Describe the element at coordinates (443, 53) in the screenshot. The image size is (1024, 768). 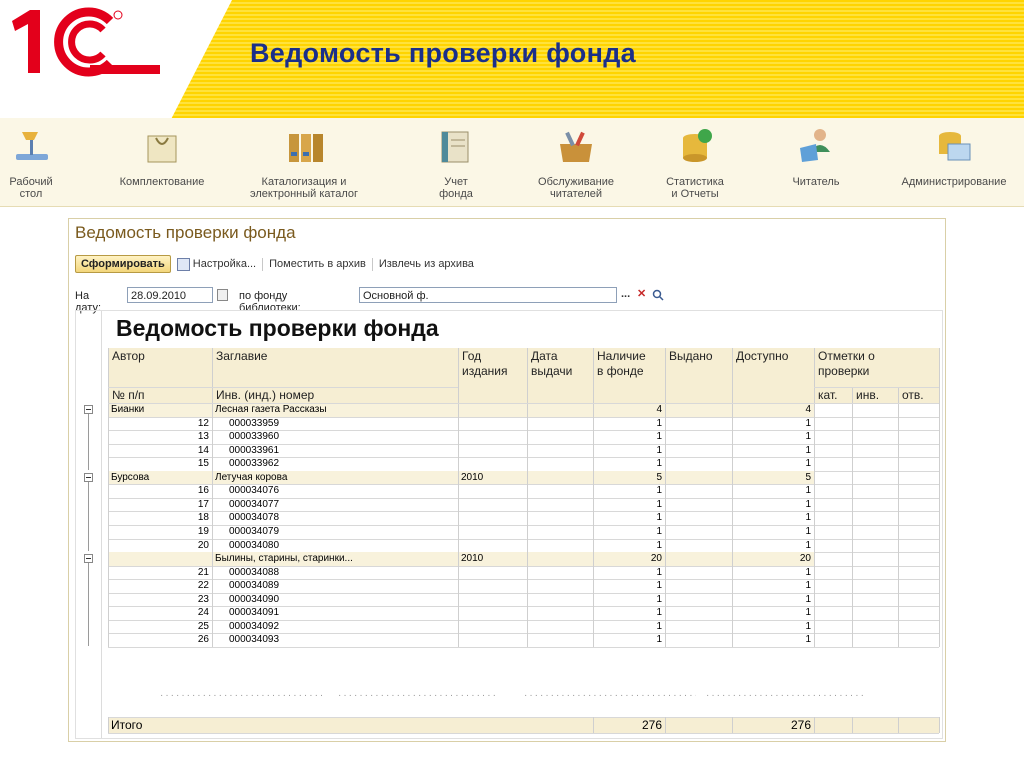
I see `banner-title: Ведомость проверки фонда` at that location.